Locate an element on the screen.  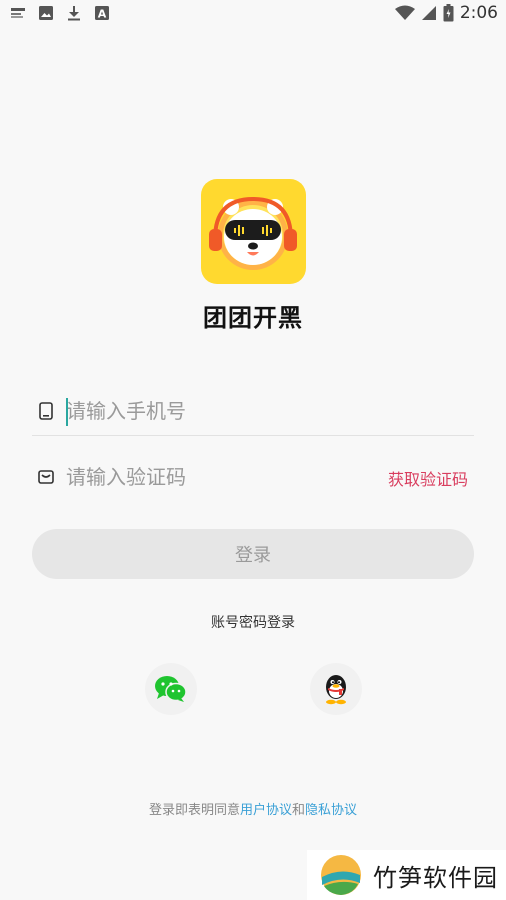
wifi-icon is located at coordinates (404, 12).